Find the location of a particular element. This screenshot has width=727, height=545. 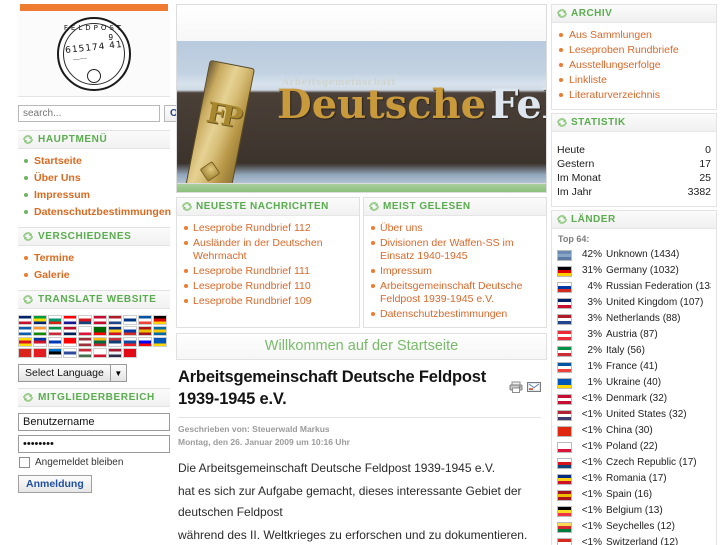

sidebar-item-label: Über Uns is located at coordinates (57, 178).